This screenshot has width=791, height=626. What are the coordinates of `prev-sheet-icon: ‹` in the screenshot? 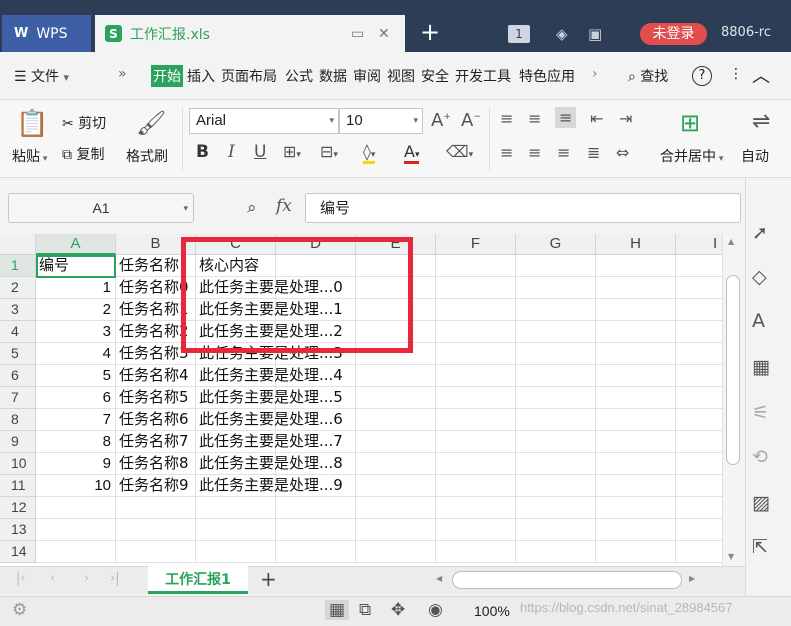 It's located at (52, 578).